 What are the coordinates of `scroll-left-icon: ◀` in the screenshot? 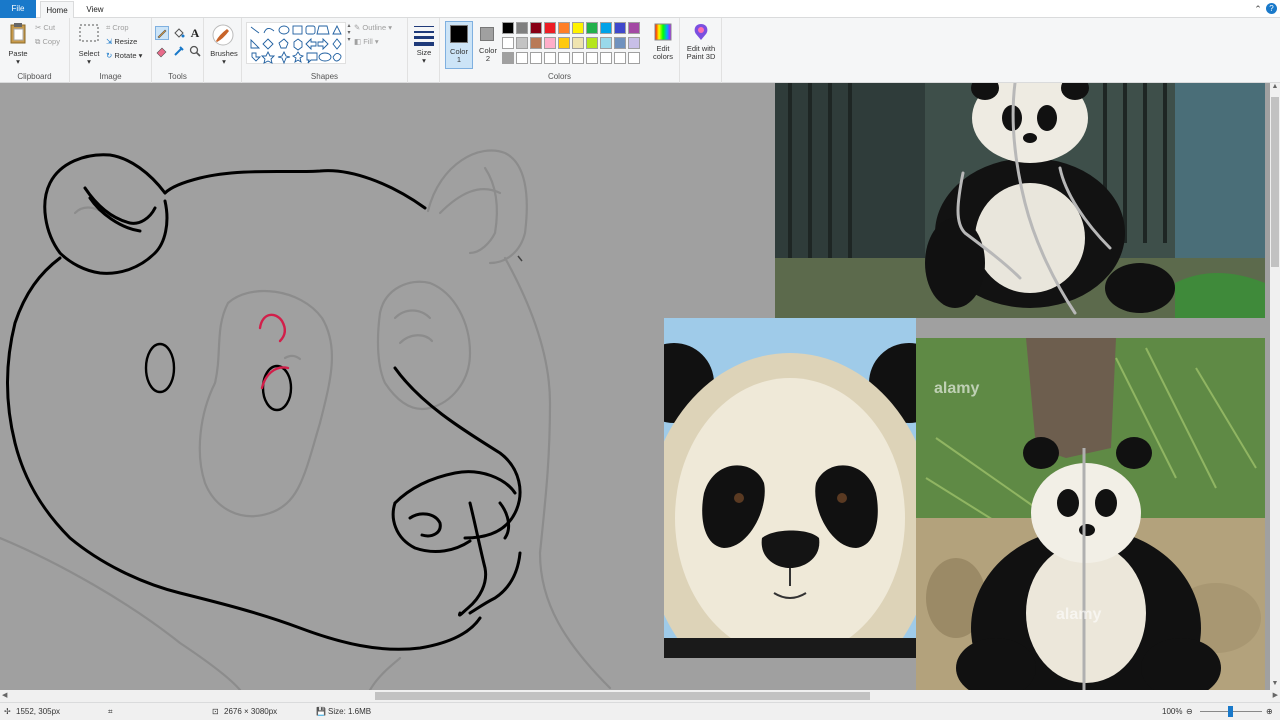 It's located at (4, 695).